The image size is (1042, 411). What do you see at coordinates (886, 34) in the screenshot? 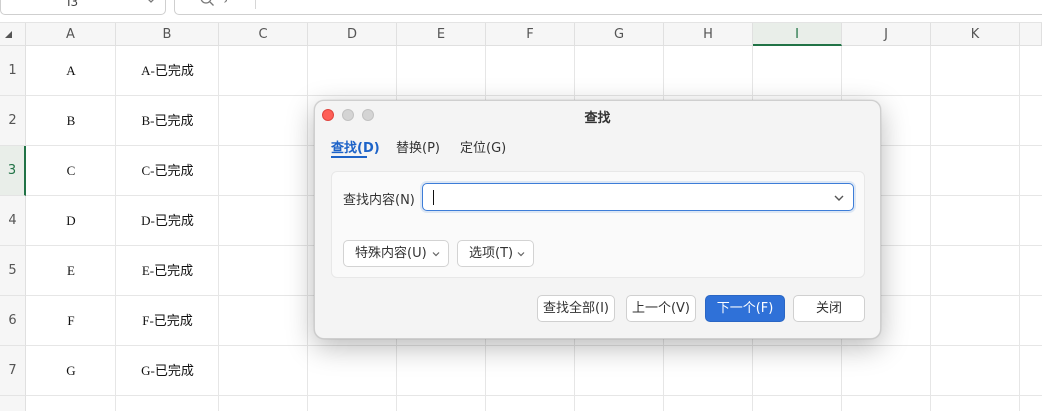
I see `column-header-j: J` at bounding box center [886, 34].